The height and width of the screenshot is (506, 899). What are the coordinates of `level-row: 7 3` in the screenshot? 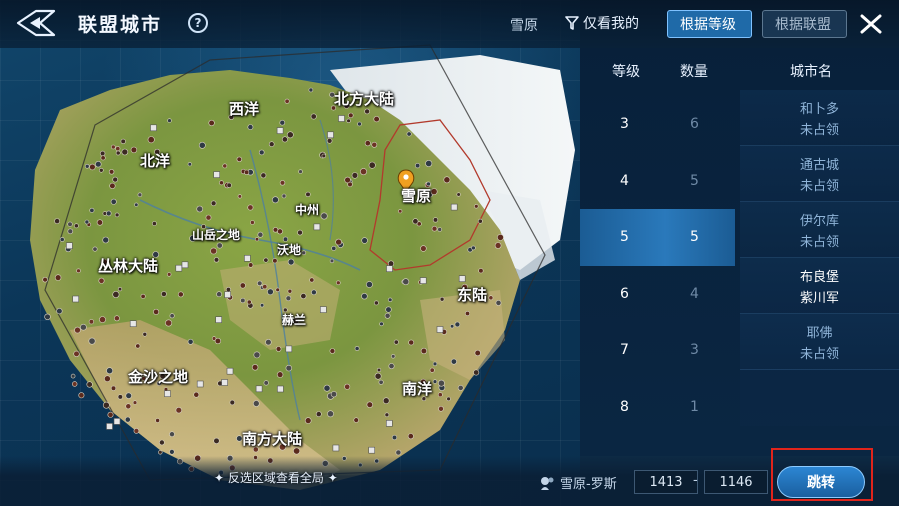 It's located at (657, 350).